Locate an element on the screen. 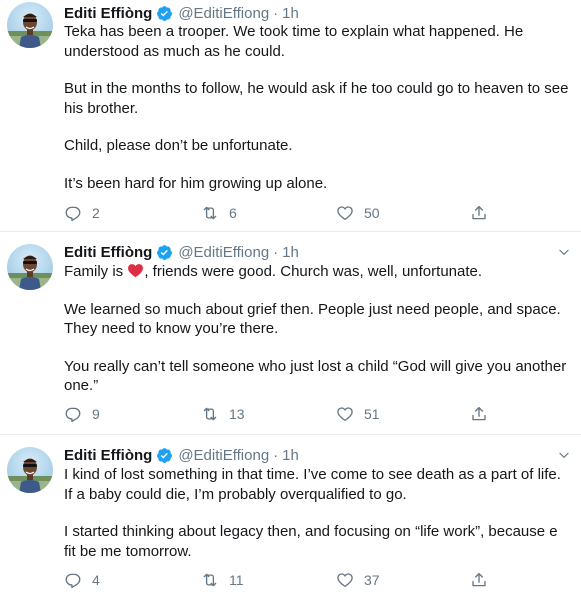  retweet-button: 13 is located at coordinates (223, 414).